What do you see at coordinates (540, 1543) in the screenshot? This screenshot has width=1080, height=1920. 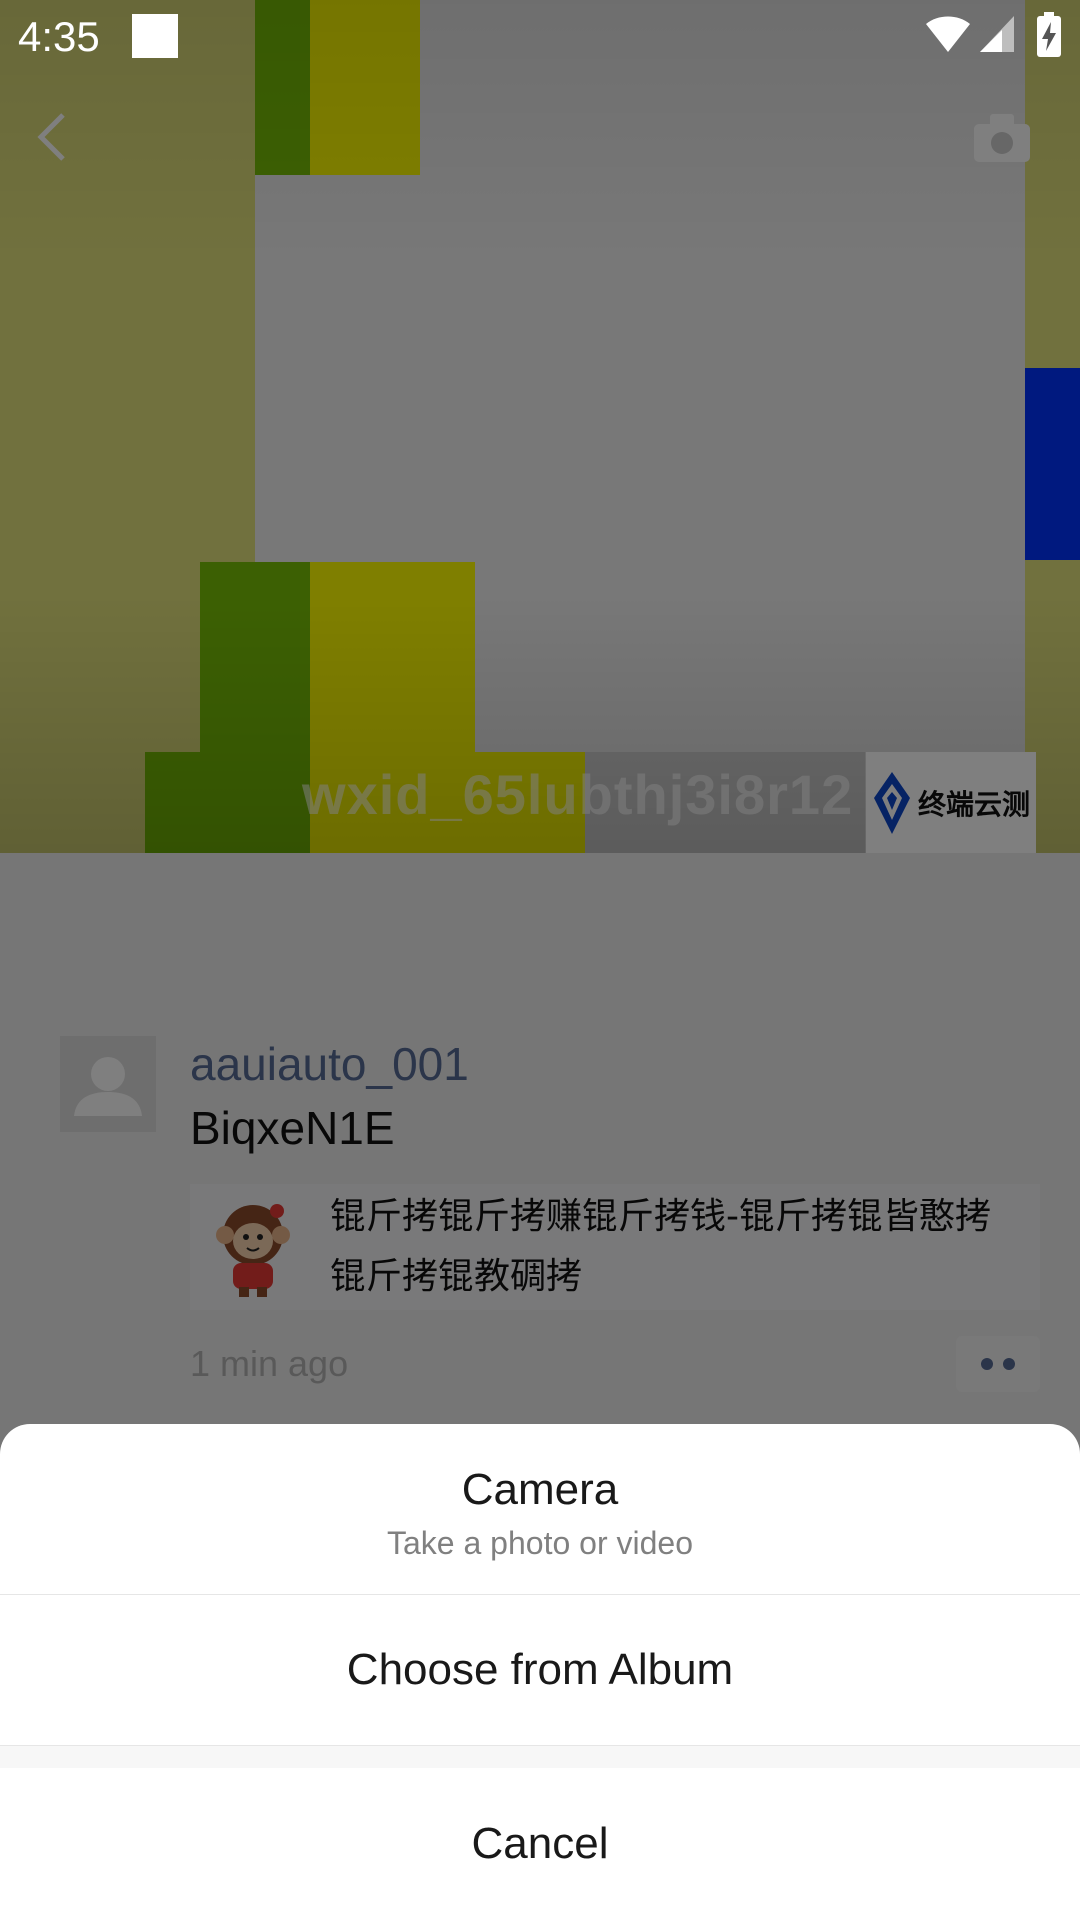 I see `camera-option-subtitle: Take a photo or video` at bounding box center [540, 1543].